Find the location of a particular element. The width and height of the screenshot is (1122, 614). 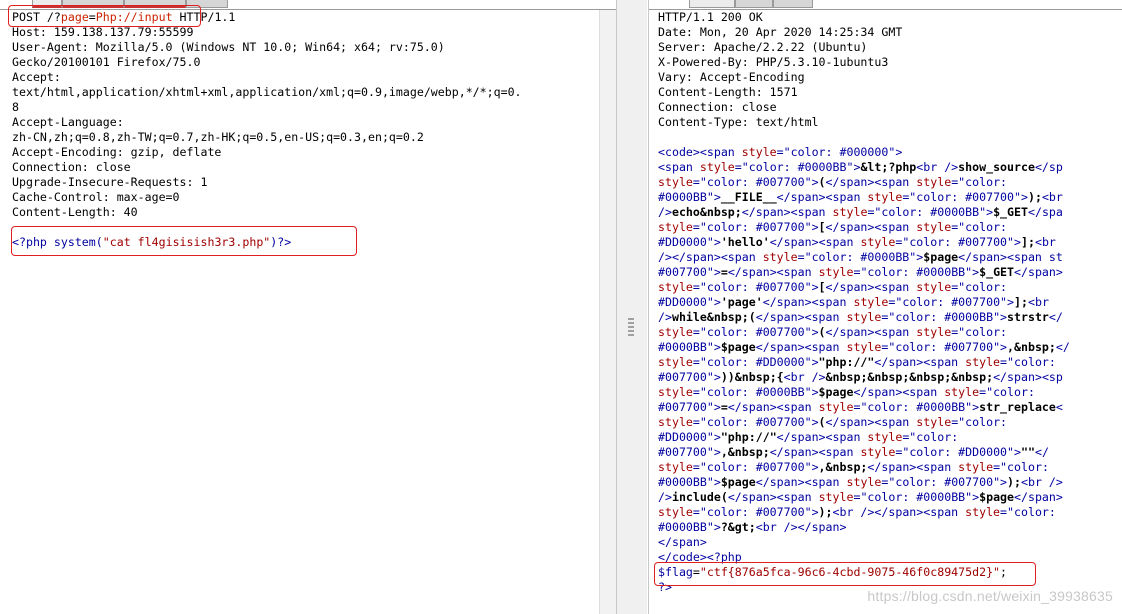

response-body-line: #007700">=</span><span style="color is located at coordinates (890, 272).